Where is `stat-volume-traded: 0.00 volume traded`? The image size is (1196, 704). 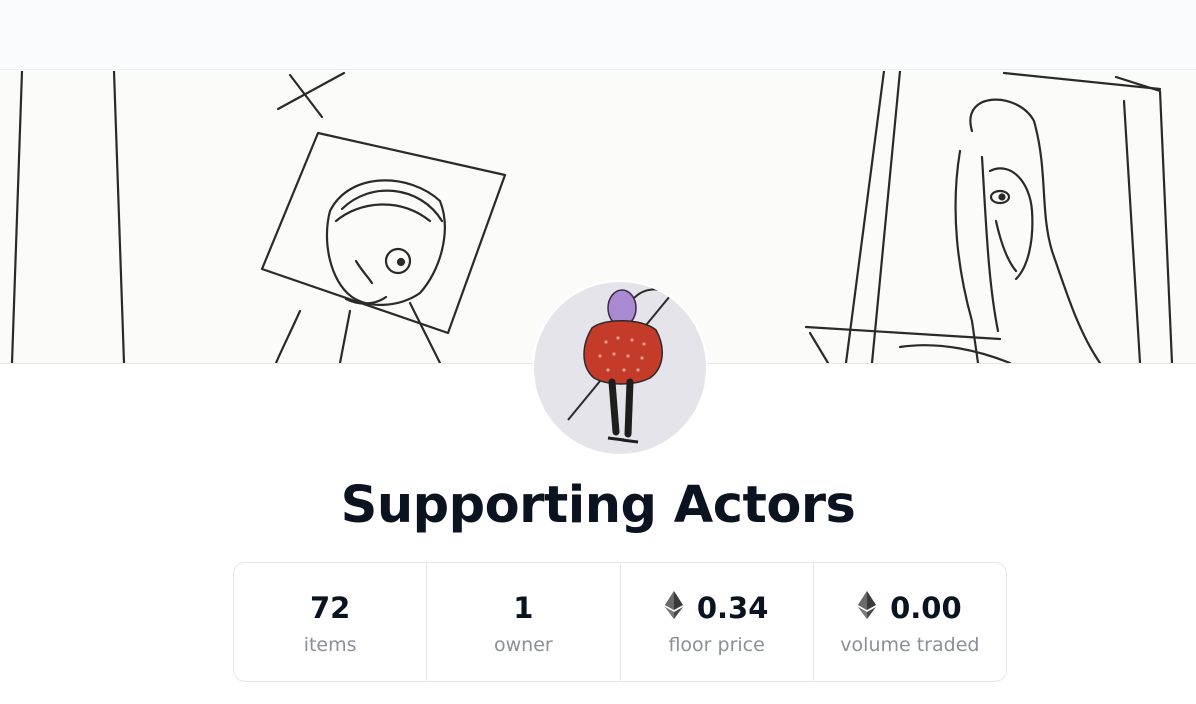 stat-volume-traded: 0.00 volume traded is located at coordinates (910, 622).